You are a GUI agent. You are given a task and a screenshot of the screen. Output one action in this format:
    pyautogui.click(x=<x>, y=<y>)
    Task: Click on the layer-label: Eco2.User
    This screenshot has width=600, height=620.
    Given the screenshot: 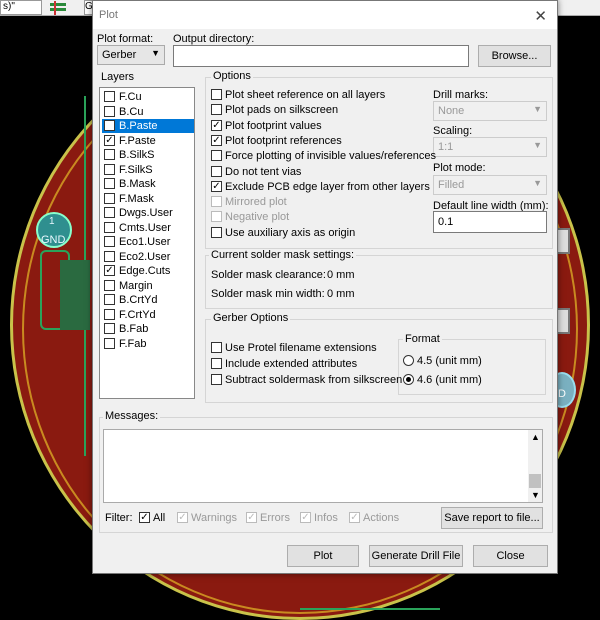 What is the action you would take?
    pyautogui.click(x=145, y=256)
    